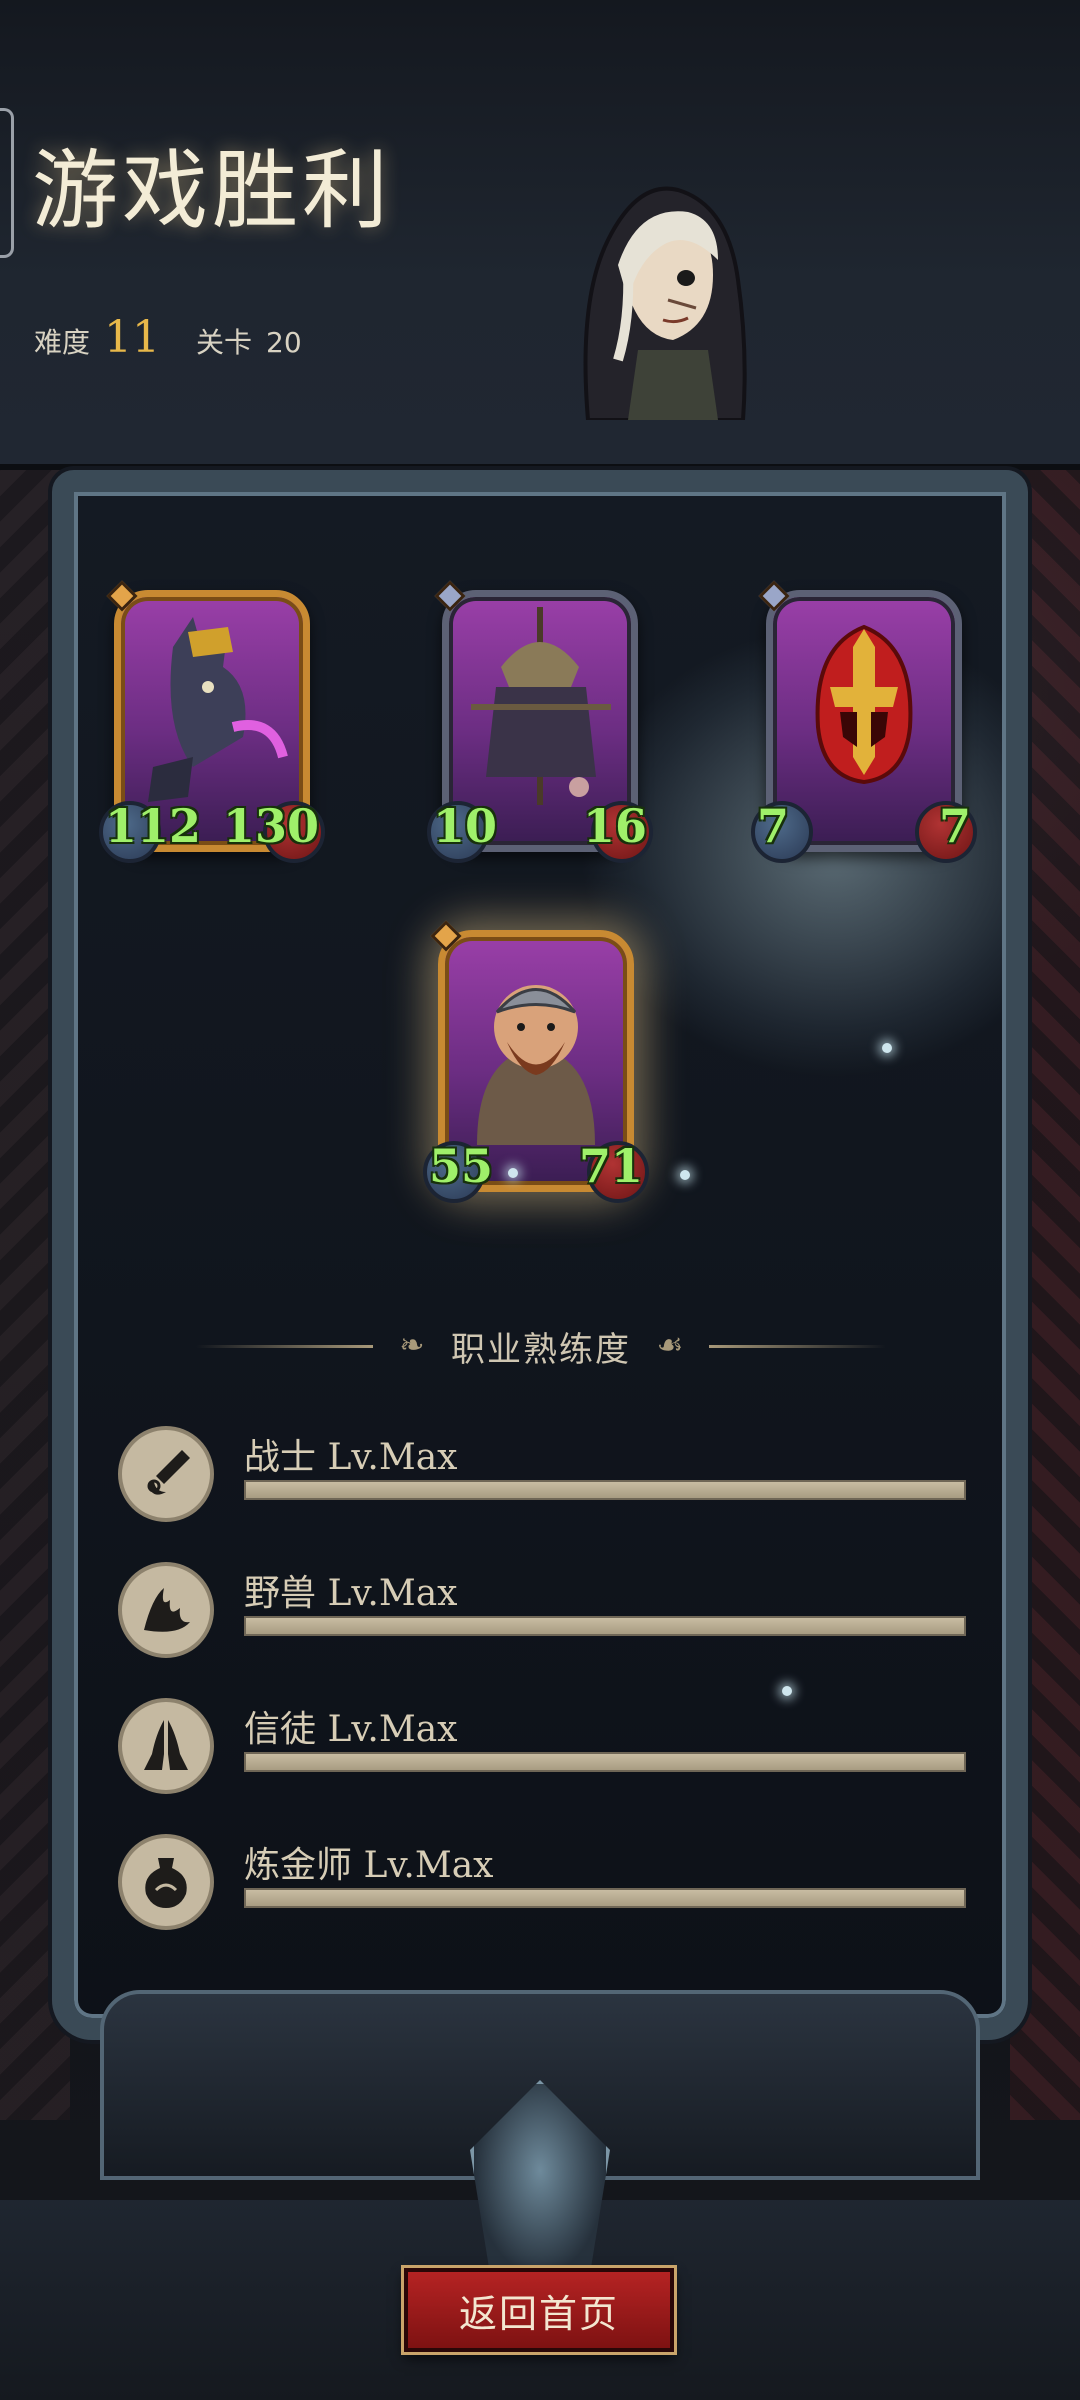  I want to click on card-health: 16, so click(614, 826).